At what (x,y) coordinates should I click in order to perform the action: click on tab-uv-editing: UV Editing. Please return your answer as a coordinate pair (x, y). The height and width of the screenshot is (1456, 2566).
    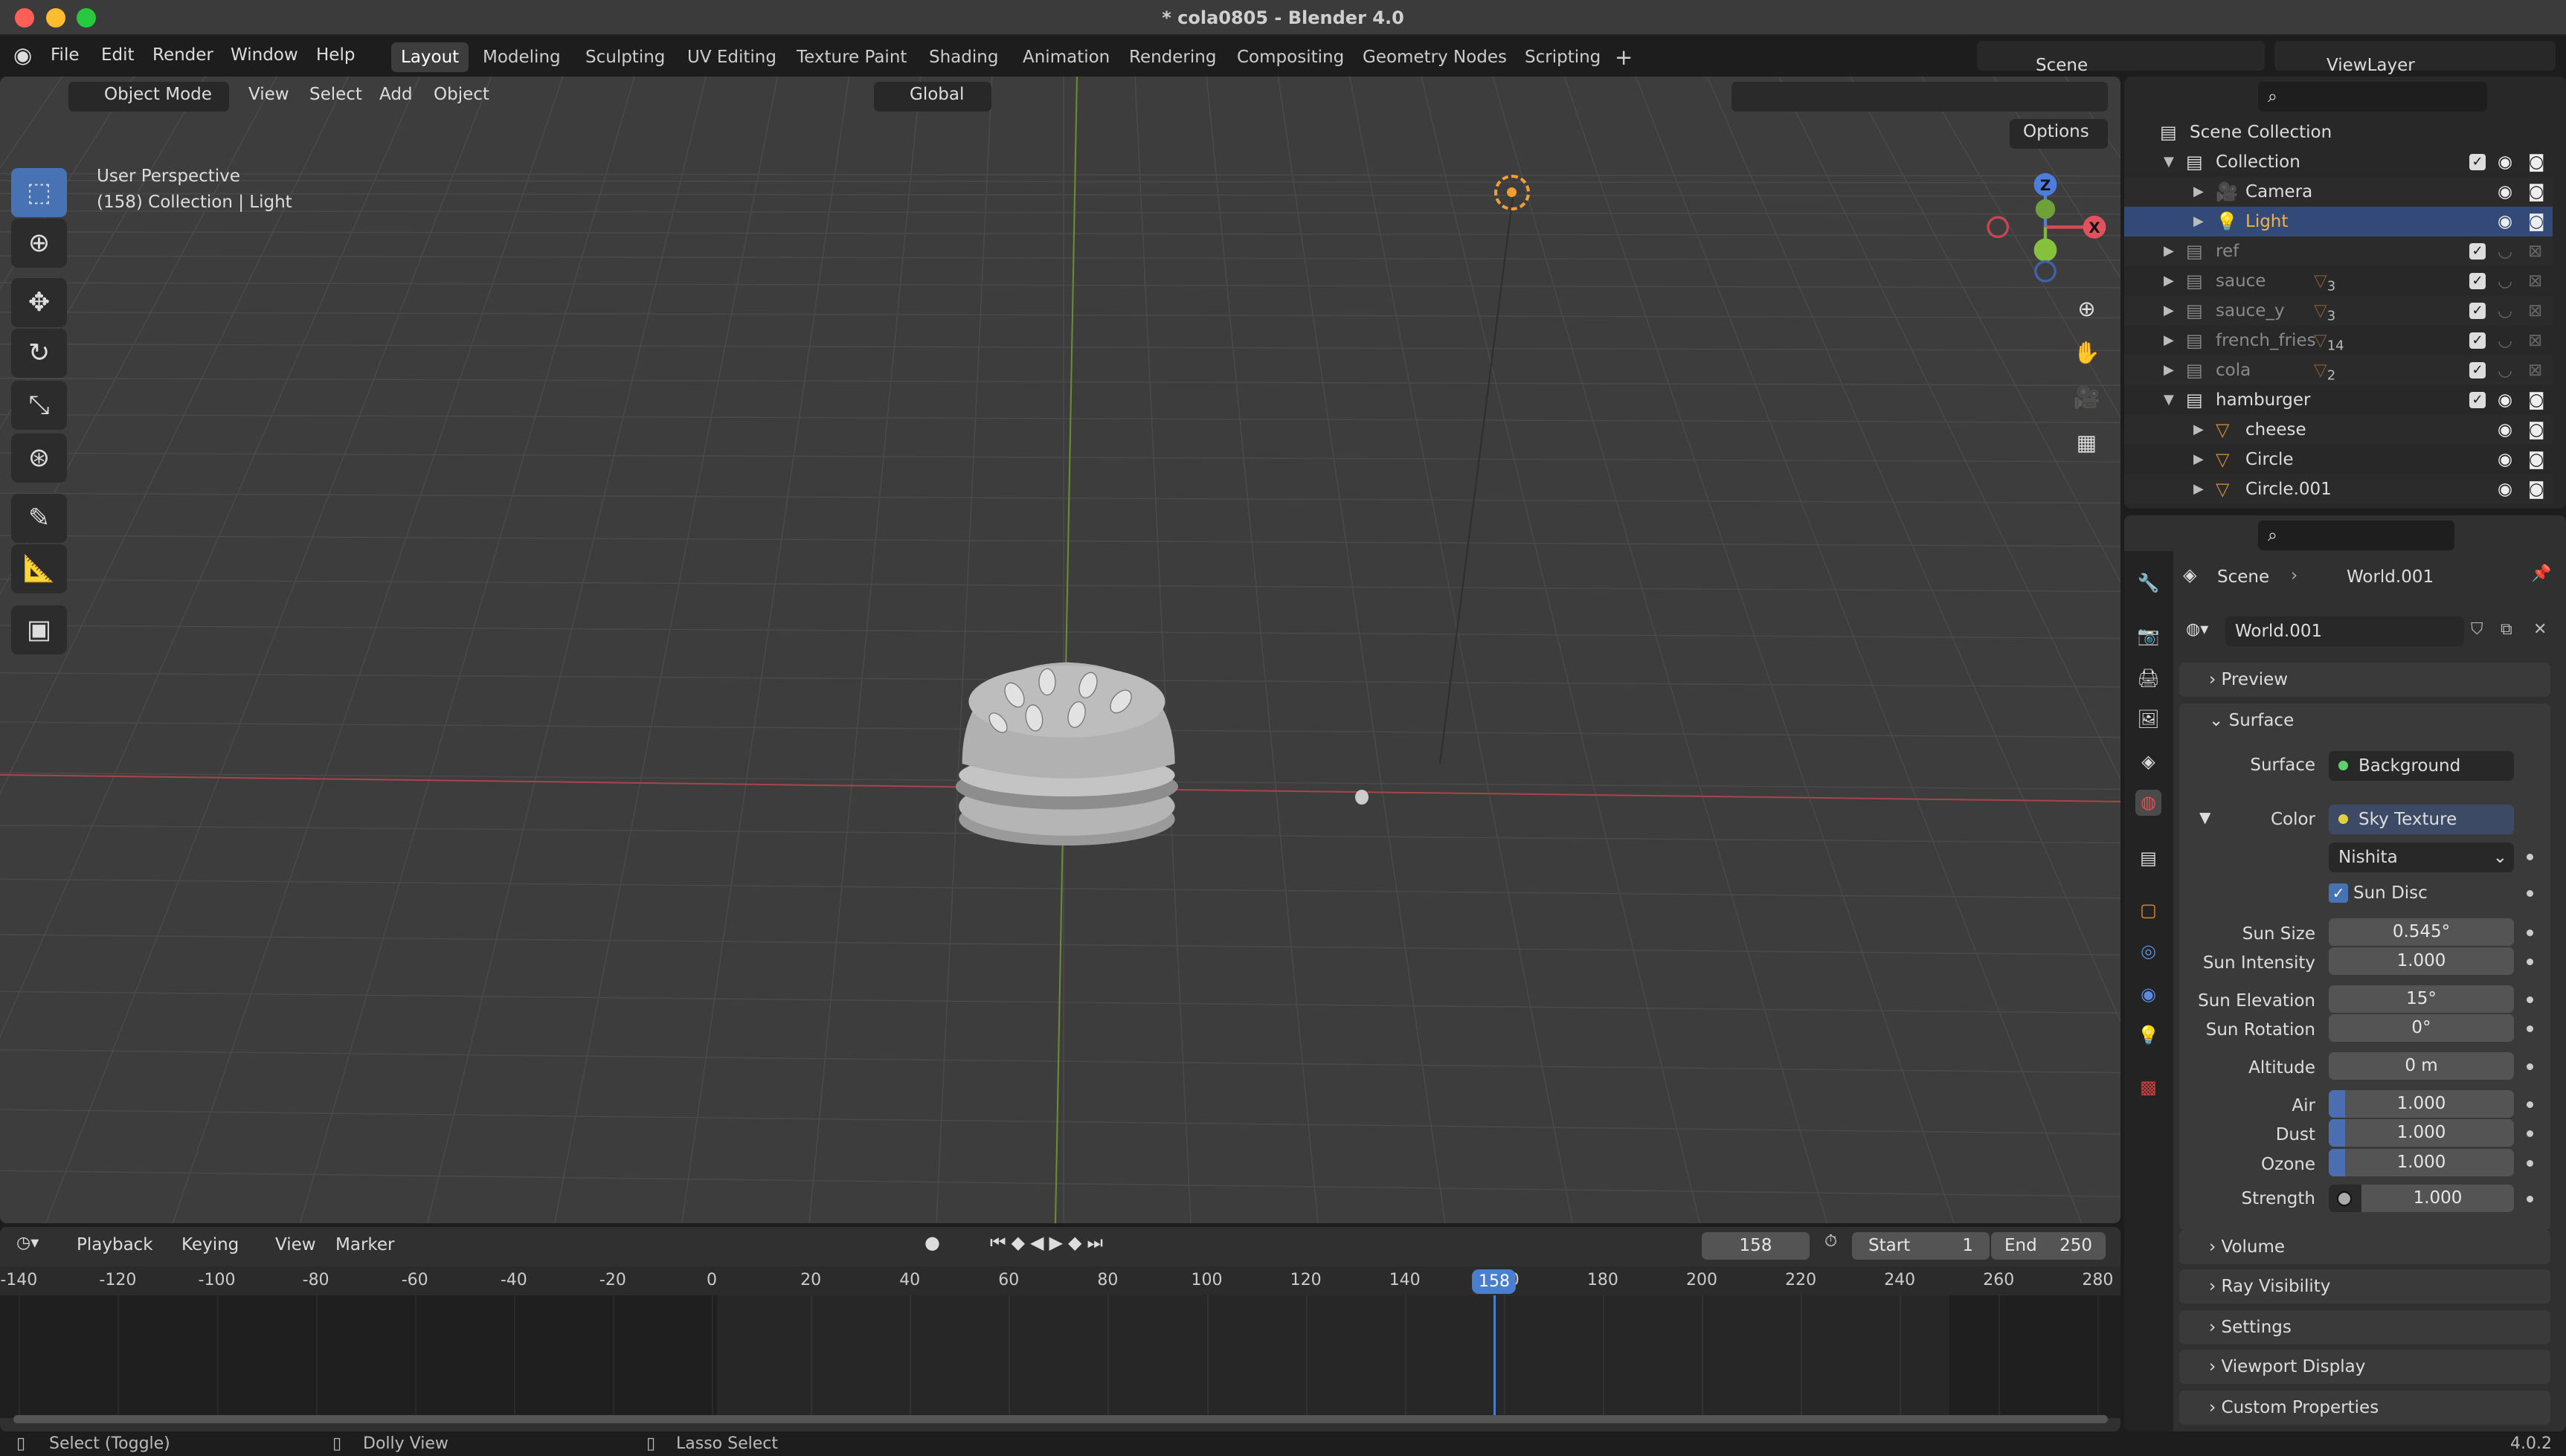
    Looking at the image, I should click on (732, 57).